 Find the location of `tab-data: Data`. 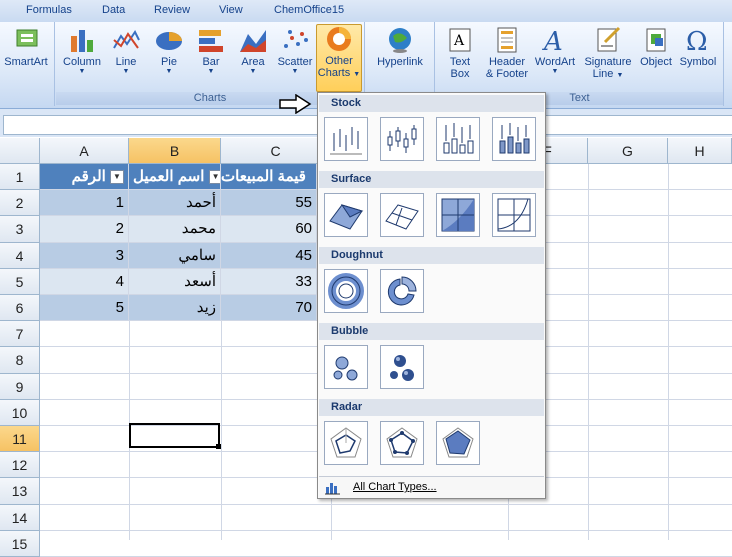

tab-data: Data is located at coordinates (113, 10).